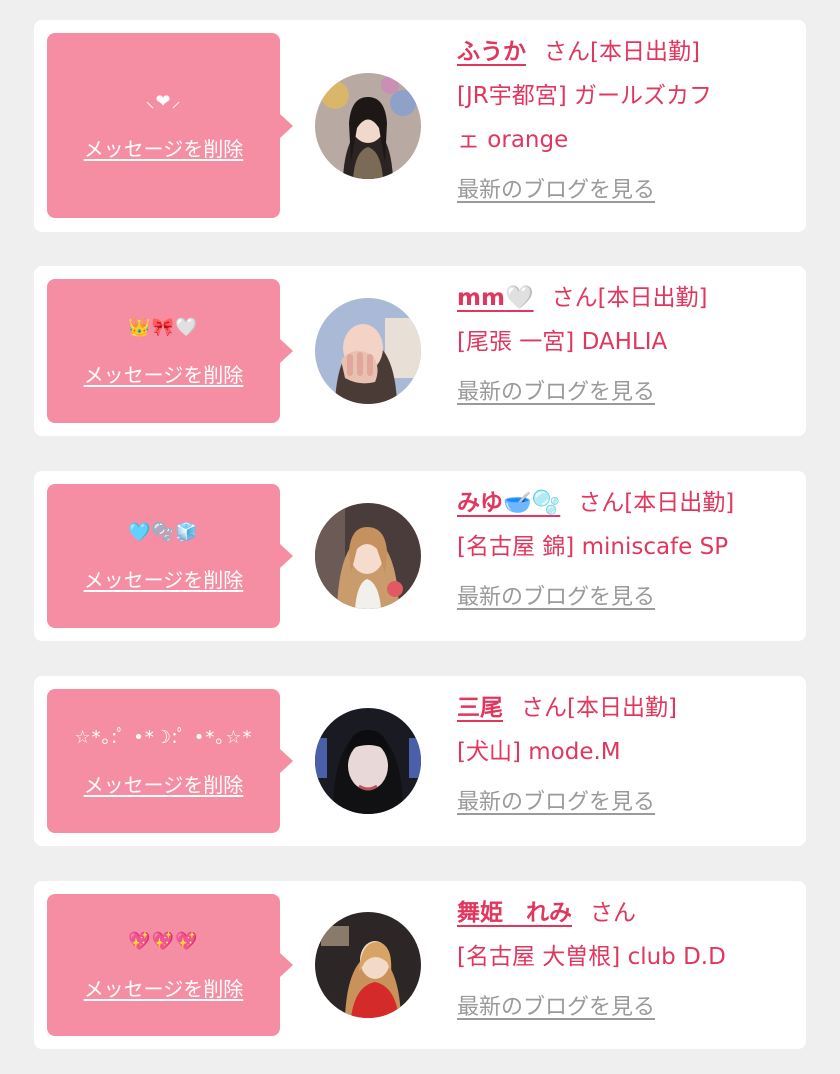  Describe the element at coordinates (170, 965) in the screenshot. I see `message-bubble: 💖💖💖 メッセージを削除` at that location.